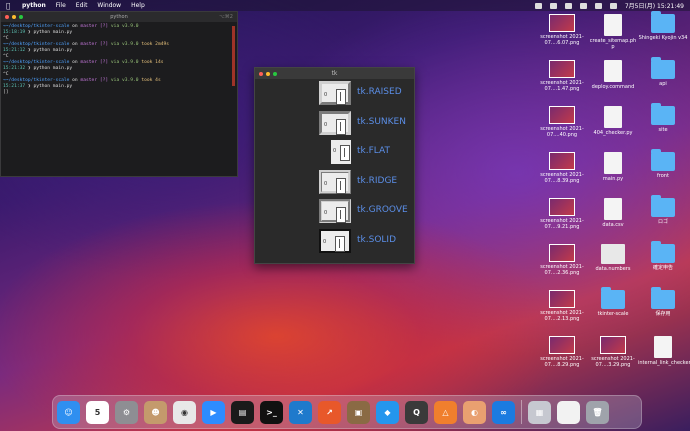  What do you see at coordinates (613, 352) in the screenshot?
I see `desktop-icon: screenshot 2021-07....3.29.png` at bounding box center [613, 352].